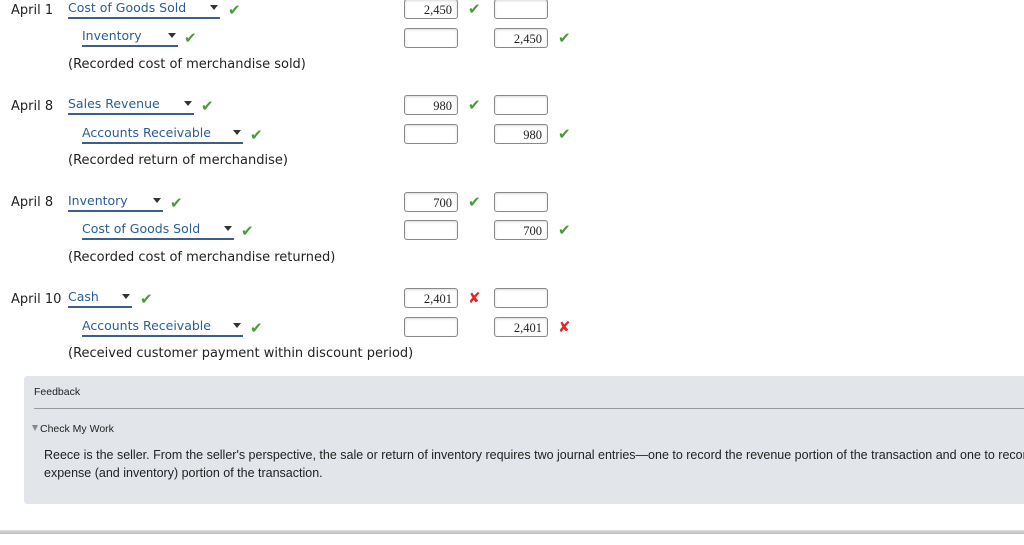 The height and width of the screenshot is (545, 1024). I want to click on entry-date: April 1, so click(32, 10).